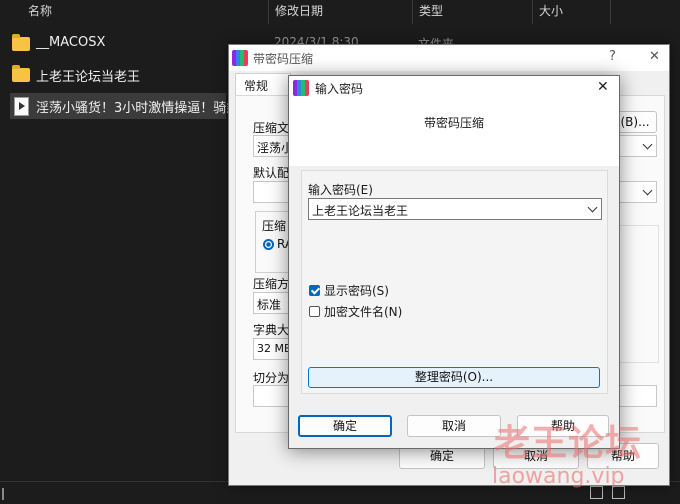 The image size is (680, 504). What do you see at coordinates (345, 426) in the screenshot?
I see `ok-button: 确定` at bounding box center [345, 426].